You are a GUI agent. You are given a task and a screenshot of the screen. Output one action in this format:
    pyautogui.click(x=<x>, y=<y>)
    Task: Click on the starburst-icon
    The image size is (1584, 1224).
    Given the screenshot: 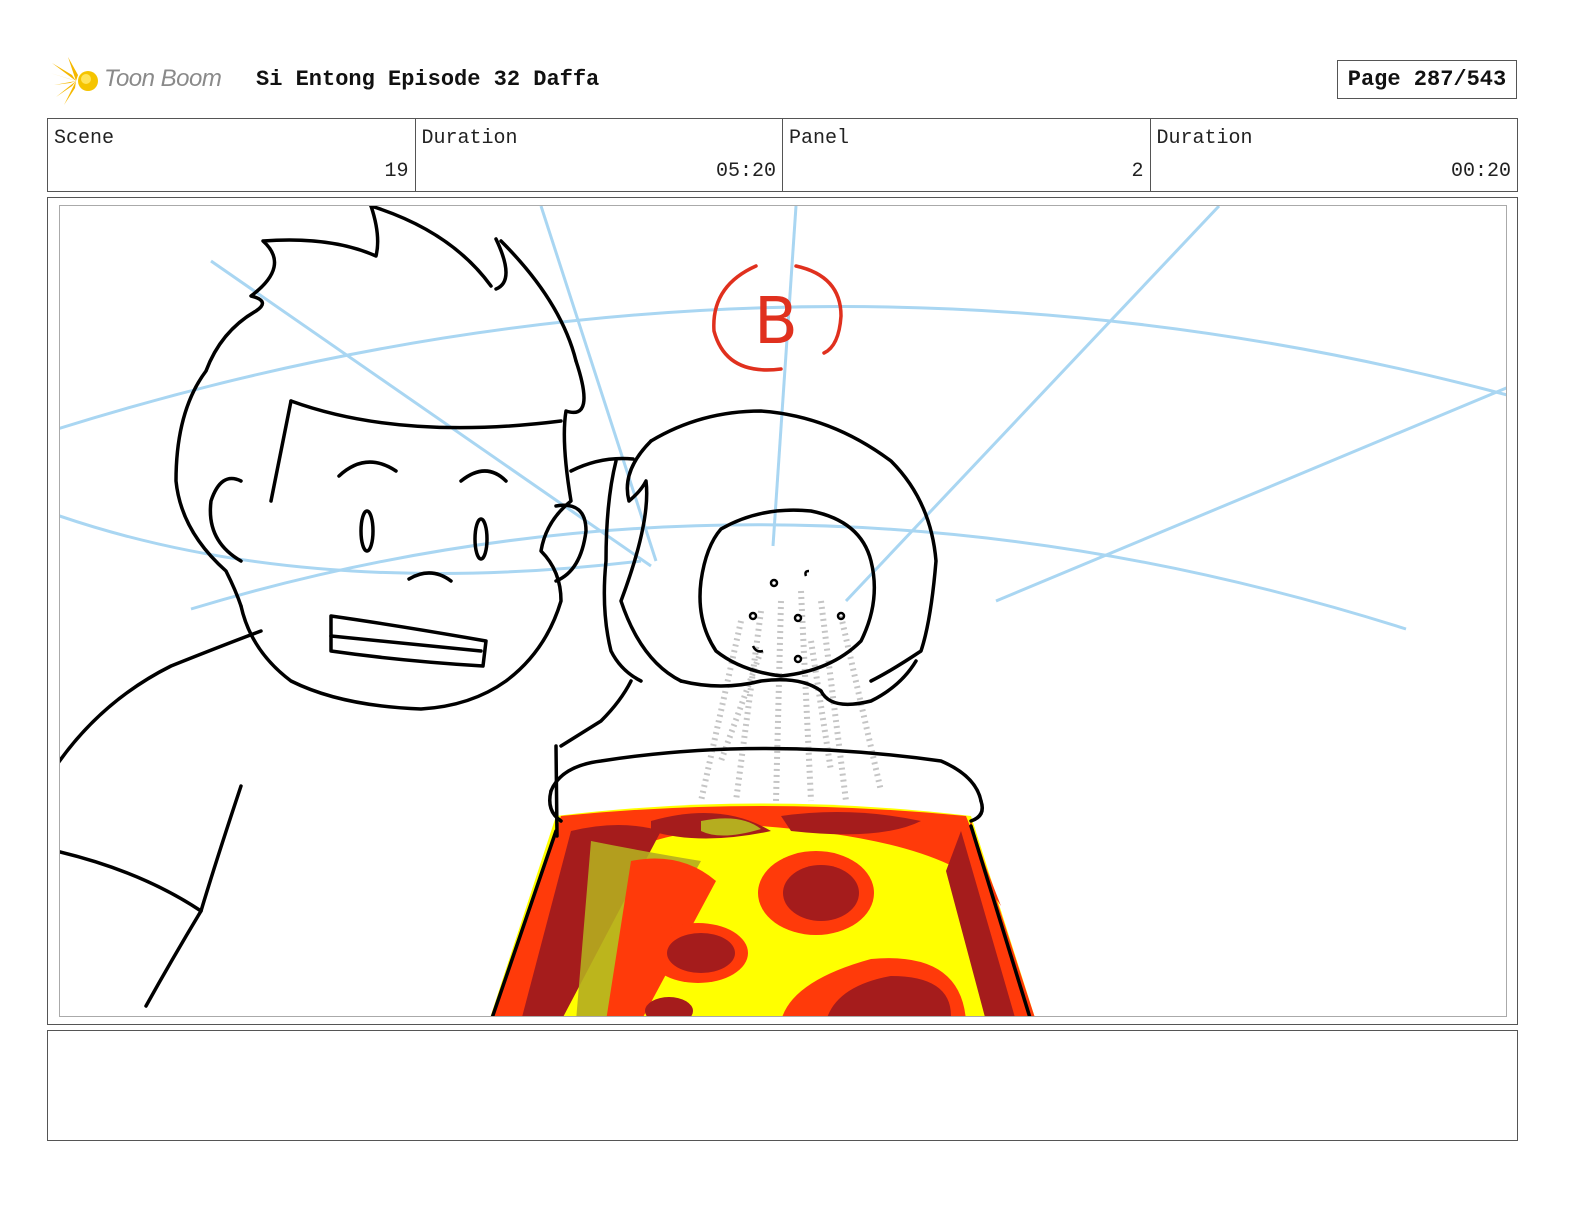 What is the action you would take?
    pyautogui.click(x=74, y=81)
    